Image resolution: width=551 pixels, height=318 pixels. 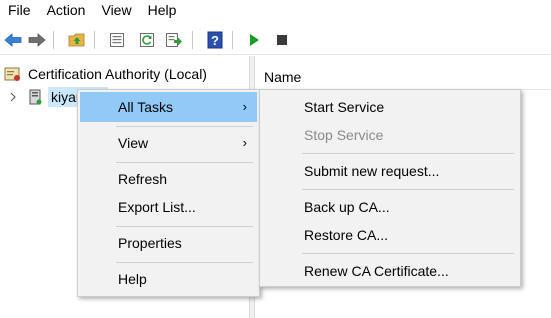 I want to click on toolbar: ?, so click(x=275, y=41).